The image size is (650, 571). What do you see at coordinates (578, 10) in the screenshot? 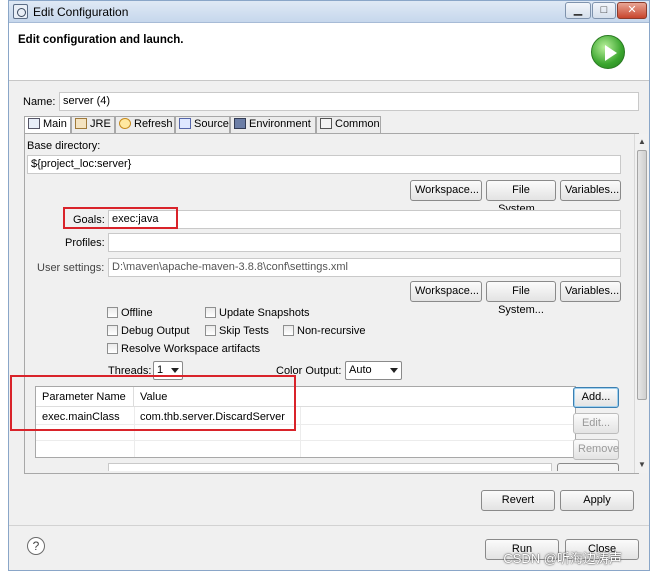
I see `minimize-button: ▁` at bounding box center [578, 10].